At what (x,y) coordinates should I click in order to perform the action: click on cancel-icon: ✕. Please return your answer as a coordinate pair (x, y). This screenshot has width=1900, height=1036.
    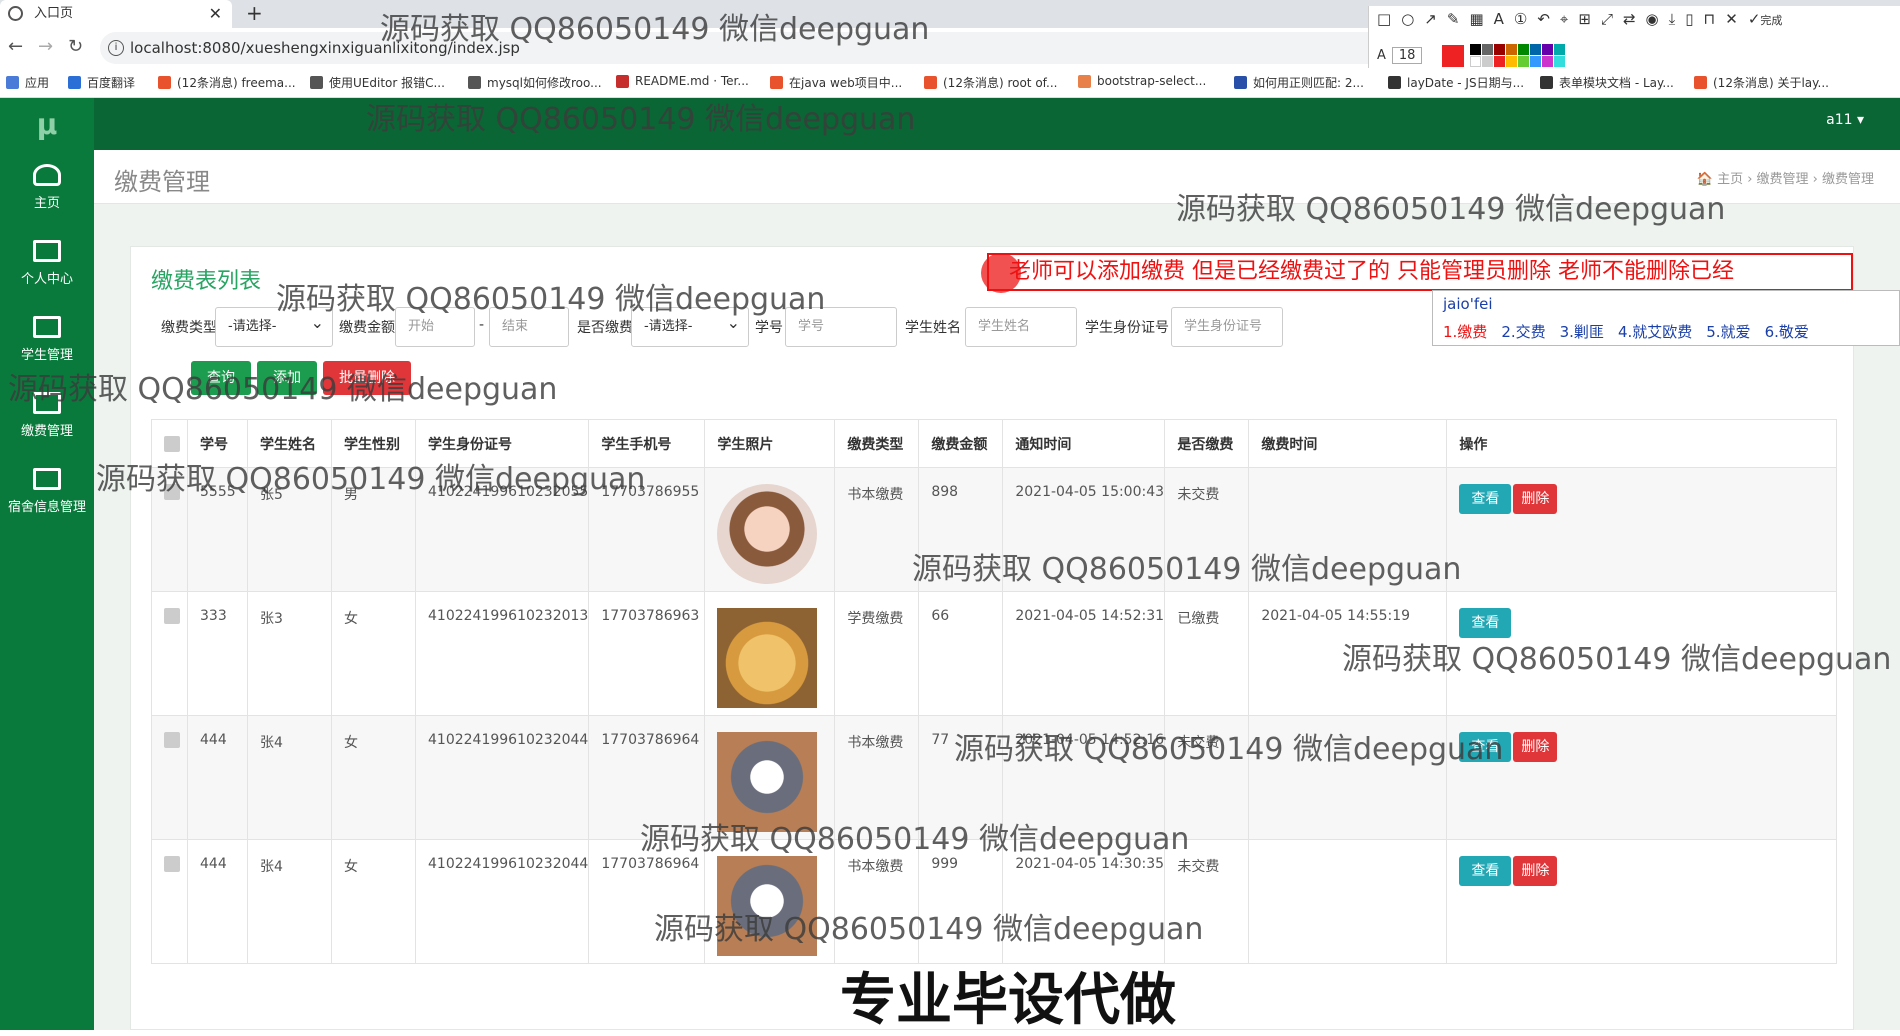
    Looking at the image, I should click on (1731, 19).